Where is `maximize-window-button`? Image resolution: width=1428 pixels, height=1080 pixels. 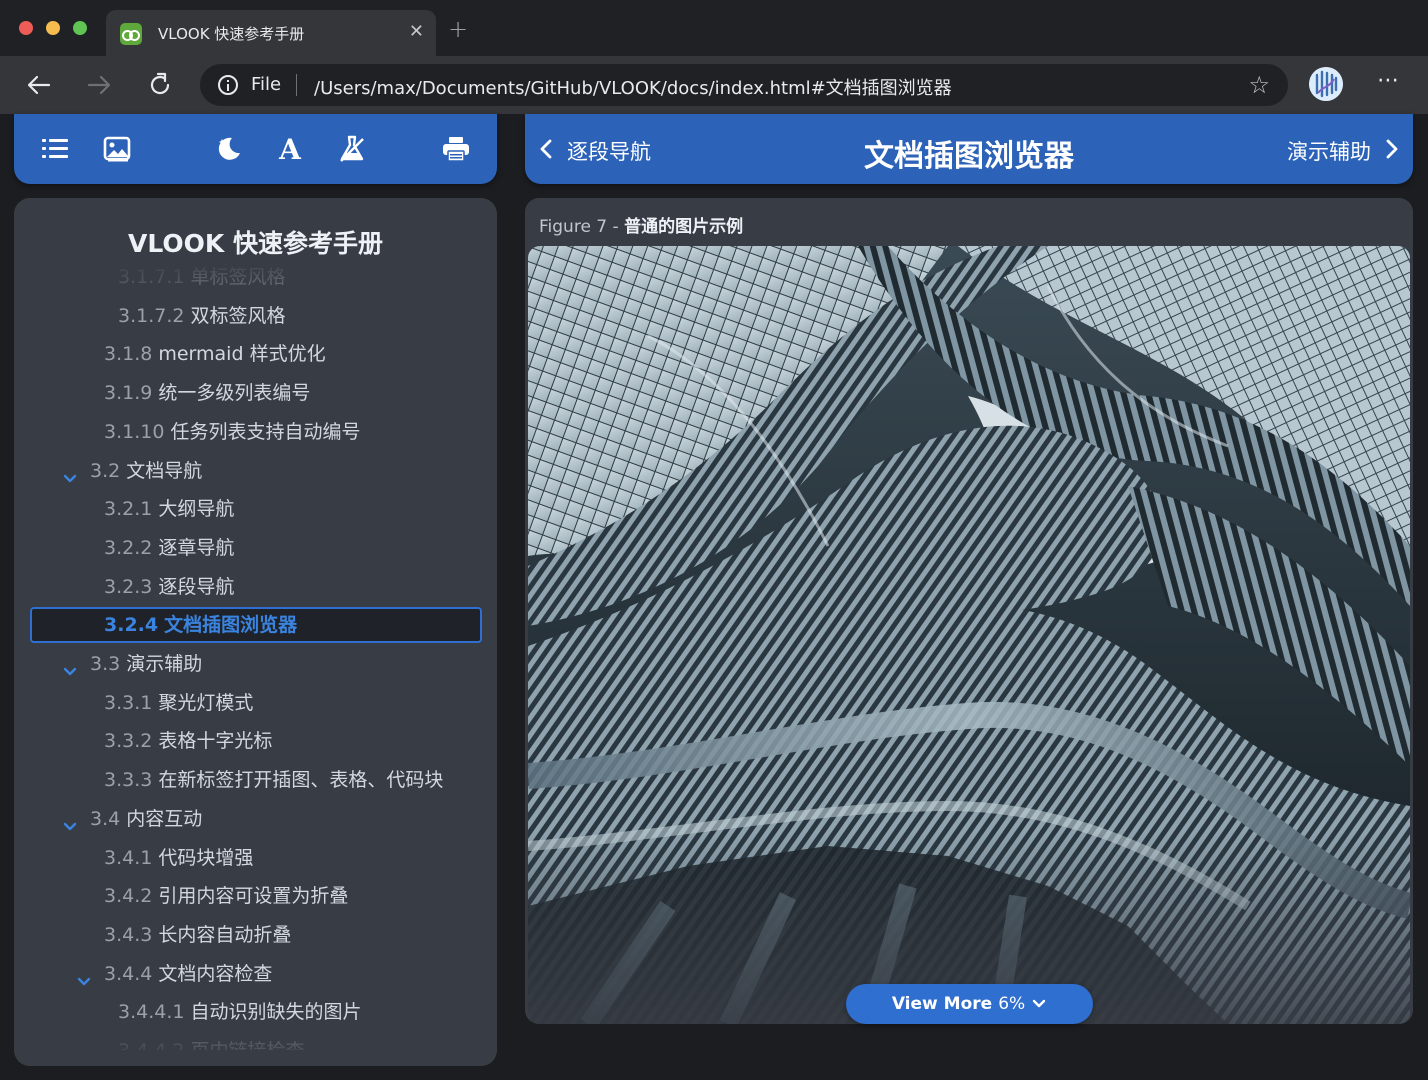 maximize-window-button is located at coordinates (80, 28).